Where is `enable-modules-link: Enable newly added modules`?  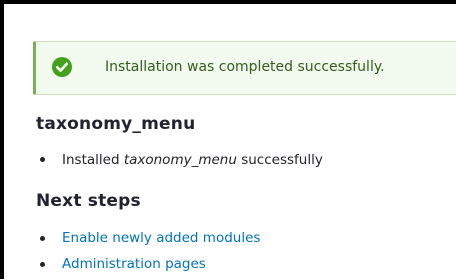
enable-modules-link: Enable newly added modules is located at coordinates (161, 238).